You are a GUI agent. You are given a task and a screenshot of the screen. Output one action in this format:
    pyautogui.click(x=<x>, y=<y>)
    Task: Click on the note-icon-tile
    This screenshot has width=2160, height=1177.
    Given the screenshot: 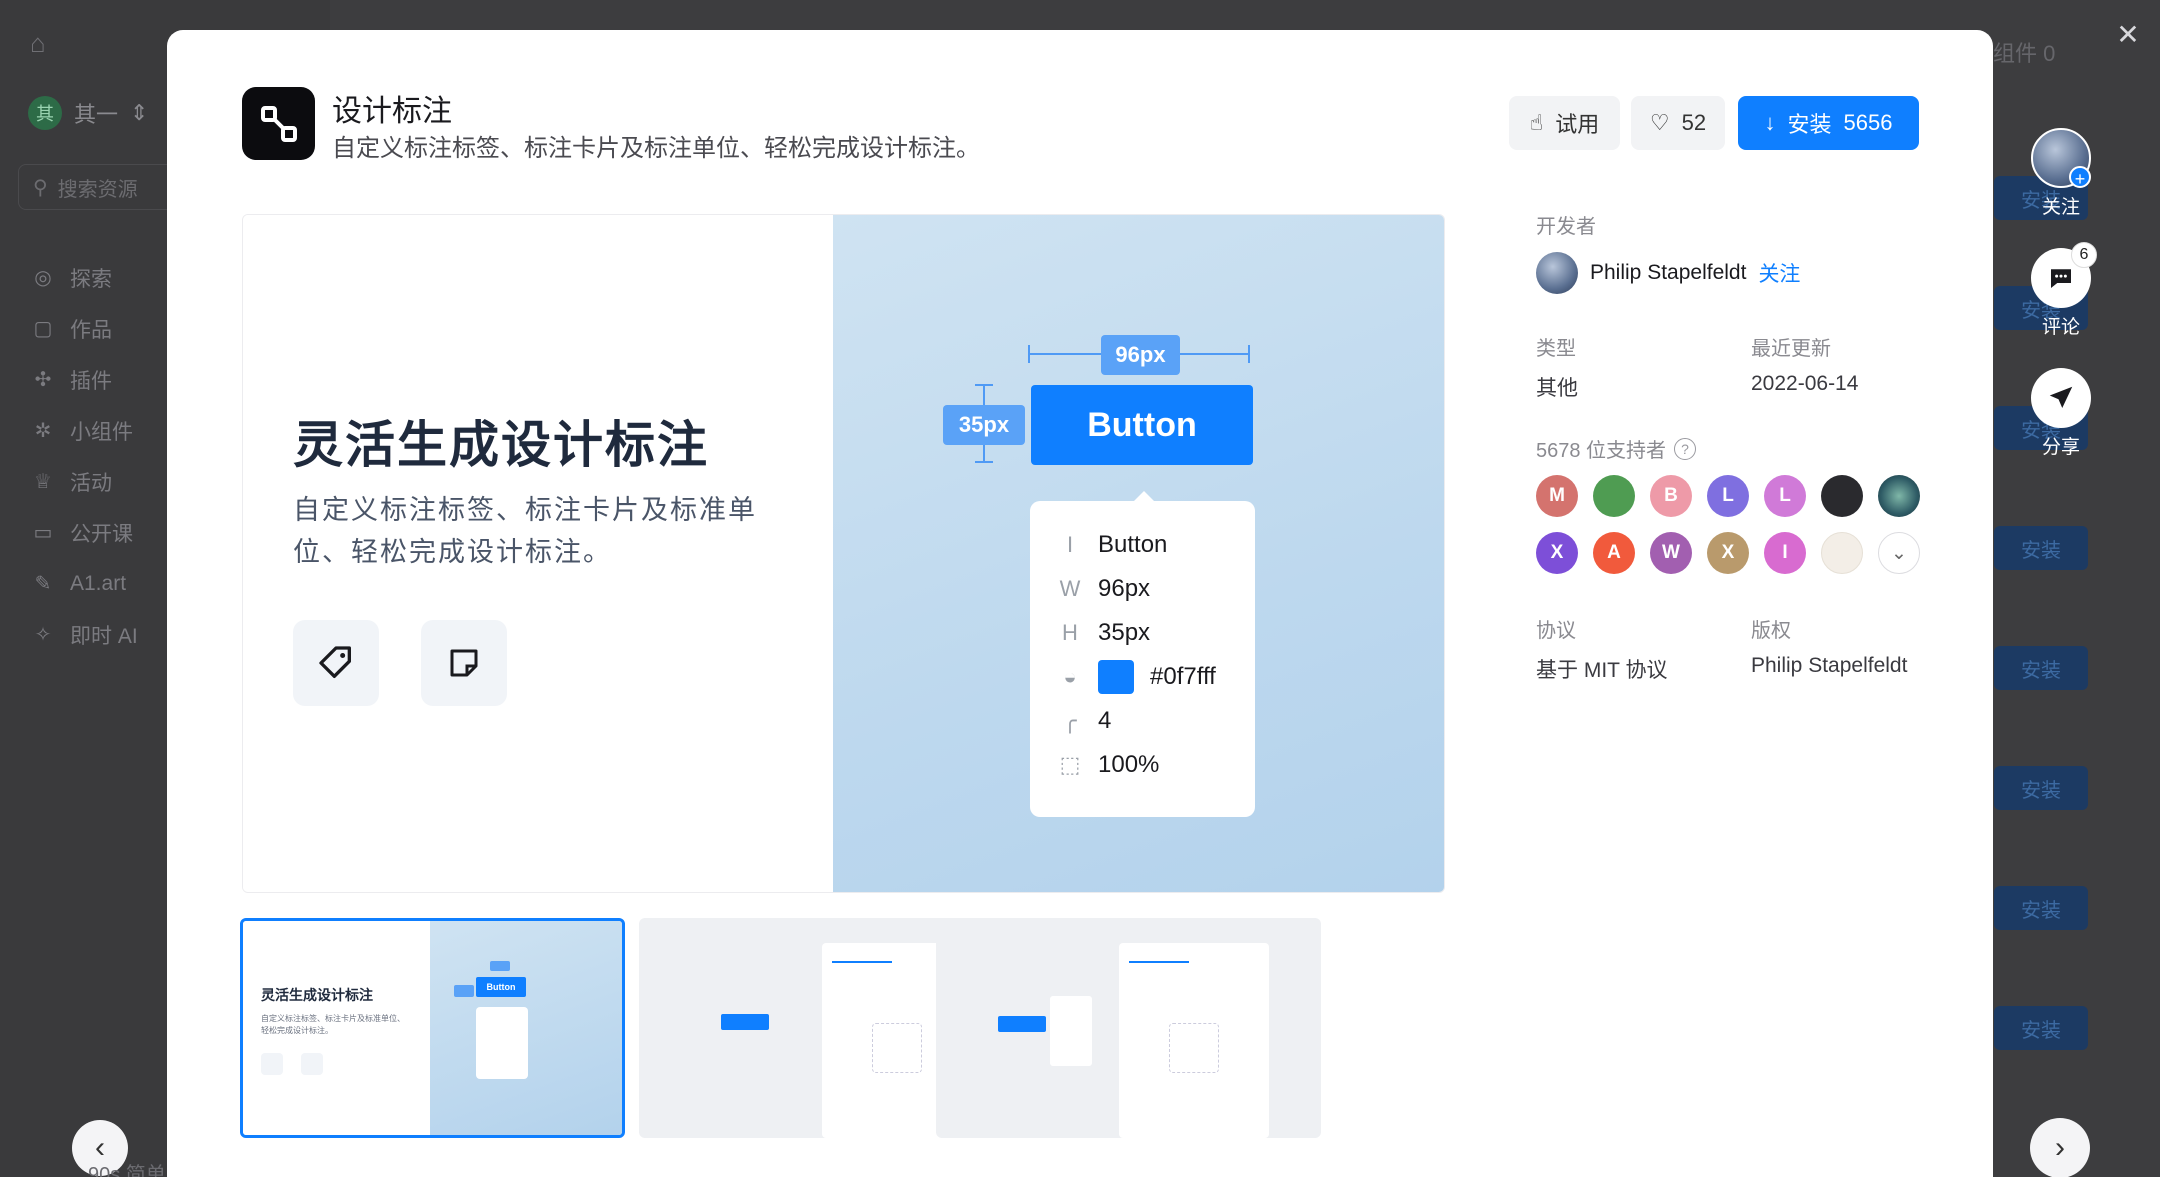 What is the action you would take?
    pyautogui.click(x=464, y=663)
    